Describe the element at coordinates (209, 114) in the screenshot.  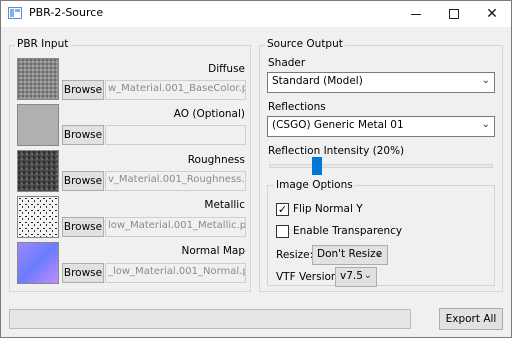
I see `ao-label: AO (Optional)` at that location.